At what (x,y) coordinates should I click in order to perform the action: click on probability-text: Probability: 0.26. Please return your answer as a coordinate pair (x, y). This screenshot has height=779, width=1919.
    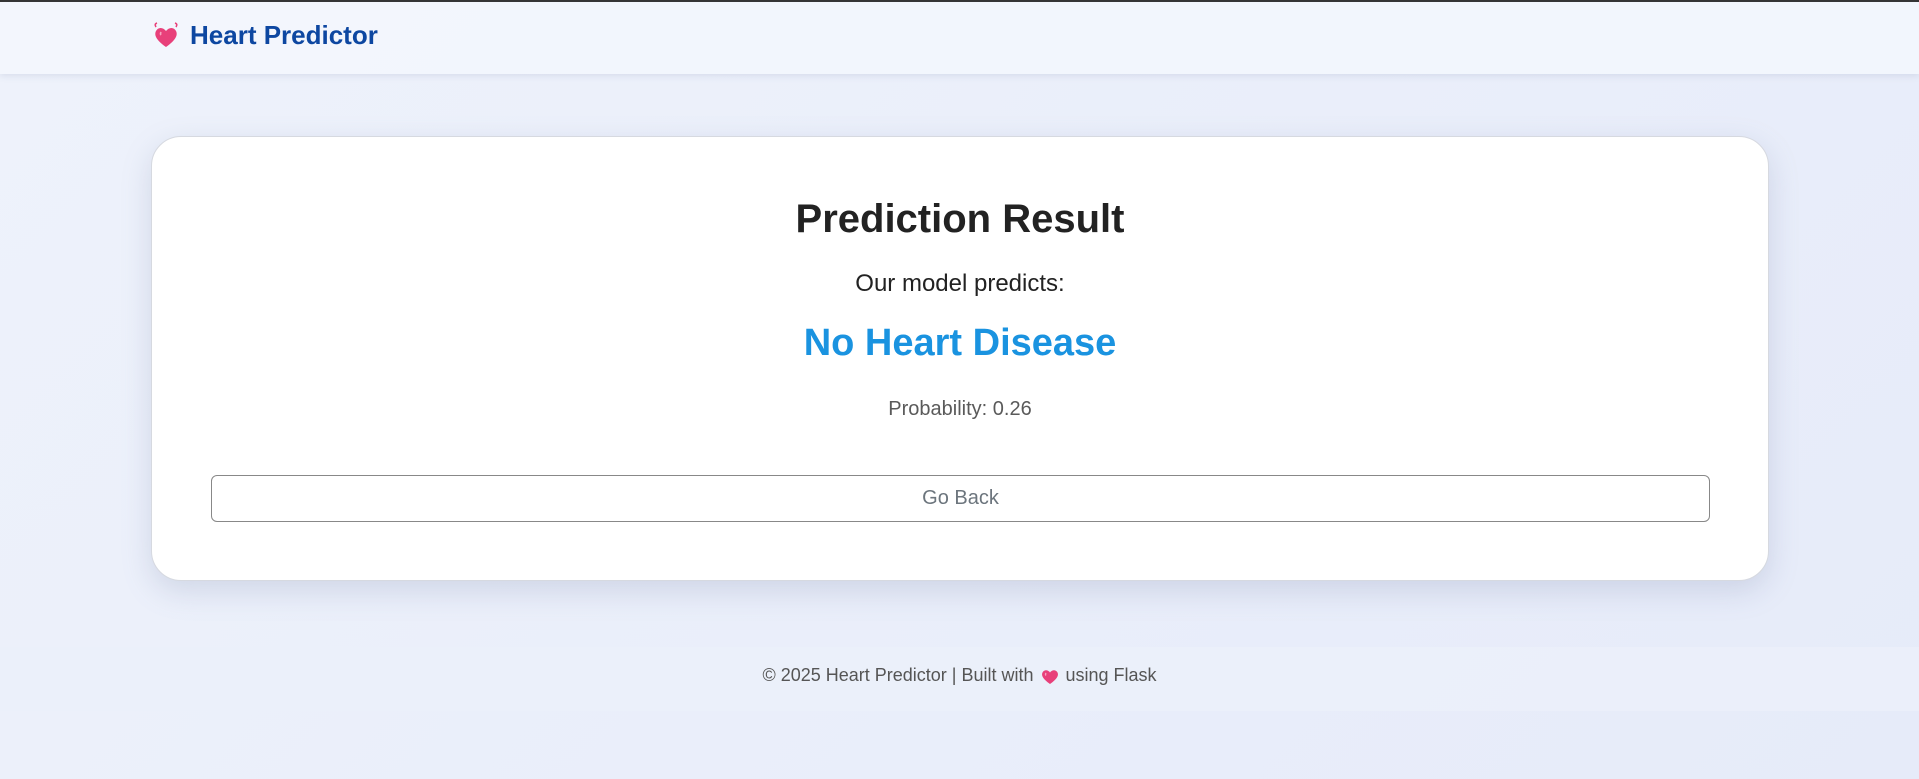
    Looking at the image, I should click on (960, 409).